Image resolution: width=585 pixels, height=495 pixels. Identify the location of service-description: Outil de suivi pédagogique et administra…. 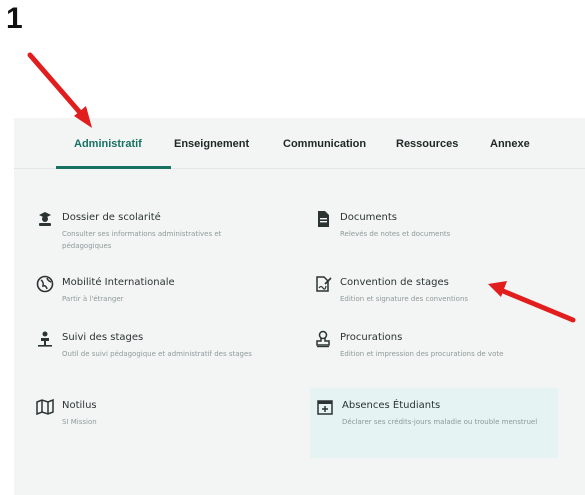
(157, 354).